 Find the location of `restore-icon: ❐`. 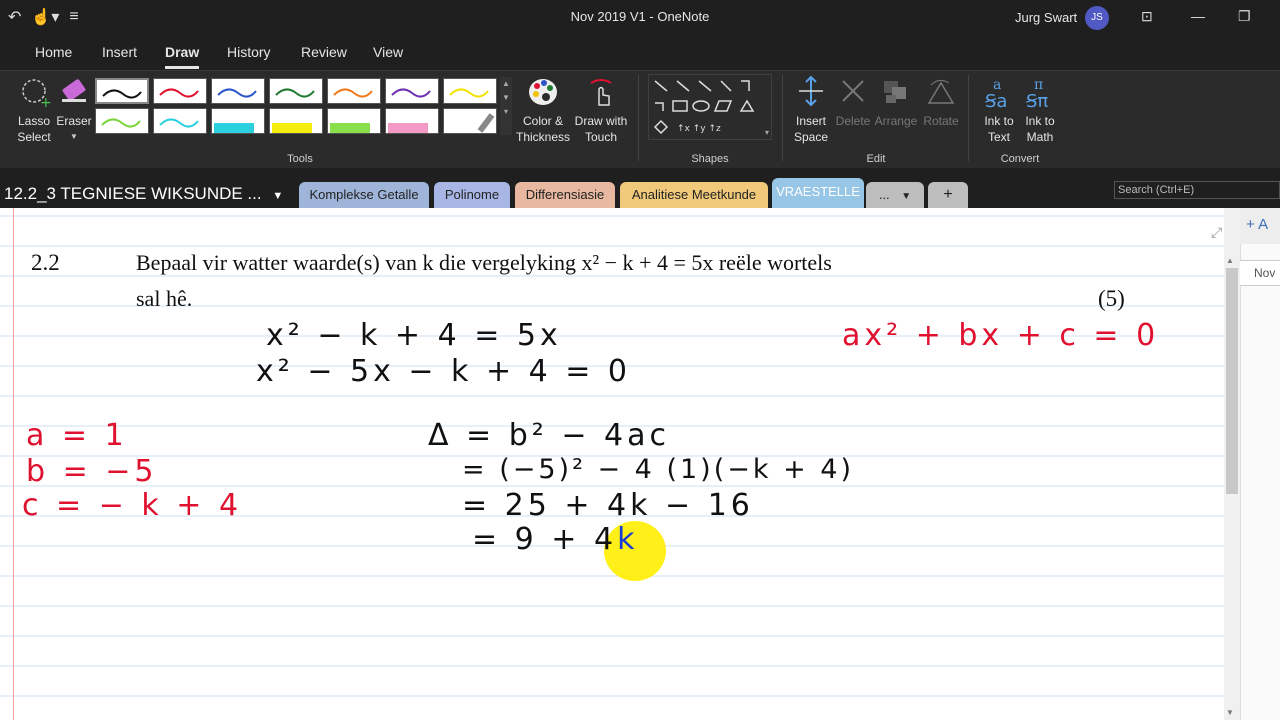

restore-icon: ❐ is located at coordinates (1244, 16).